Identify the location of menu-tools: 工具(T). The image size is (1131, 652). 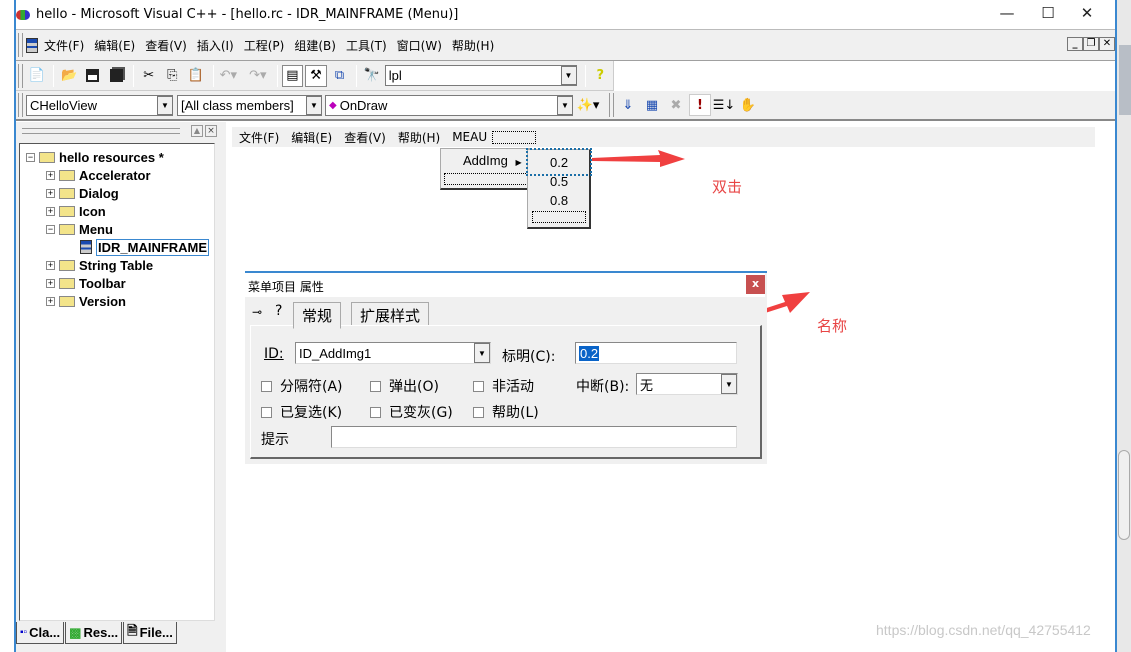
(366, 45).